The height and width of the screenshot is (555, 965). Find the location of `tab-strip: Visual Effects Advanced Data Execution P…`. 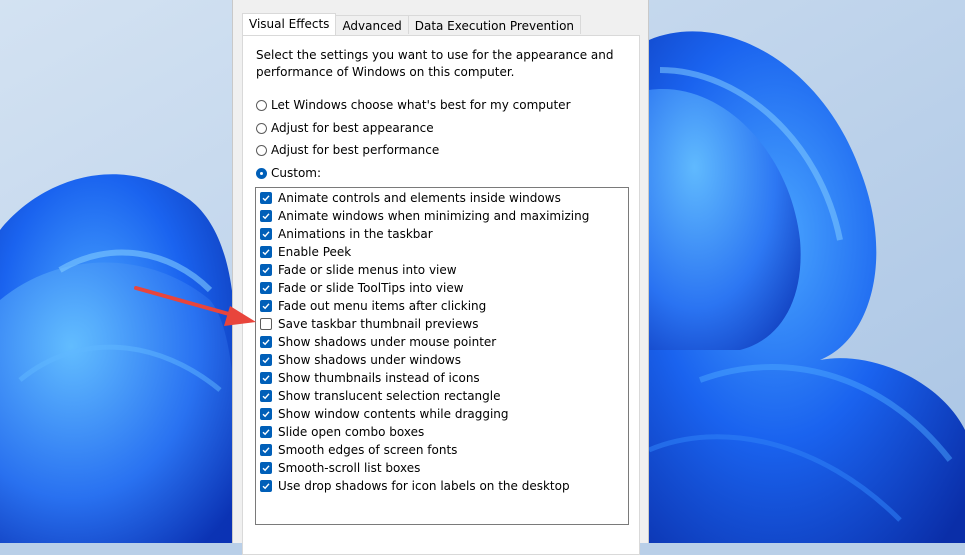

tab-strip: Visual Effects Advanced Data Execution P… is located at coordinates (412, 24).